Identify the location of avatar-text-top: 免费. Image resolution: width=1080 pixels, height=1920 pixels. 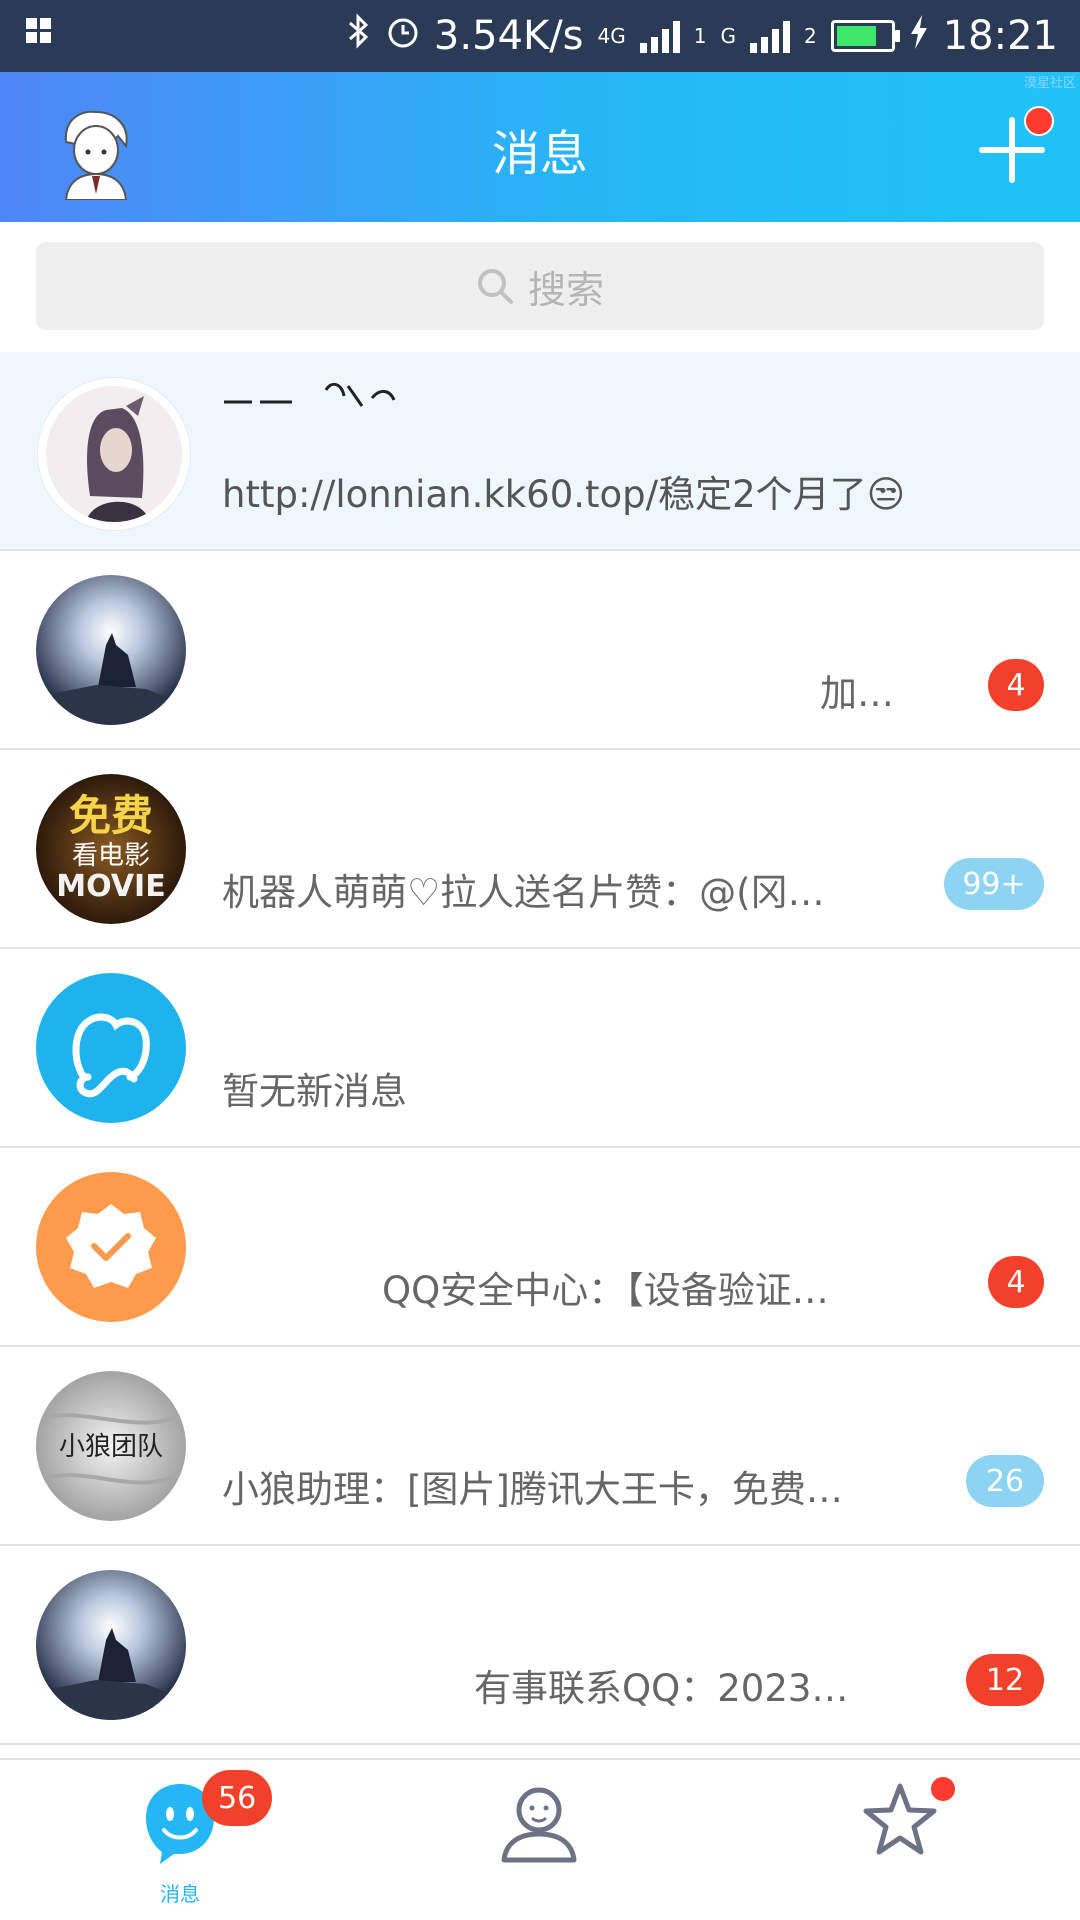
(111, 815).